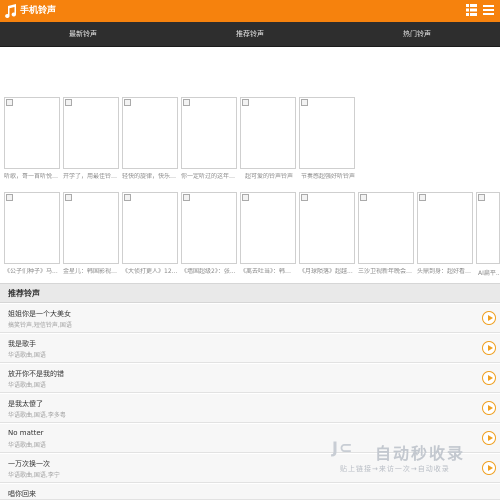  I want to click on song-title: 我是歌手, so click(22, 344).